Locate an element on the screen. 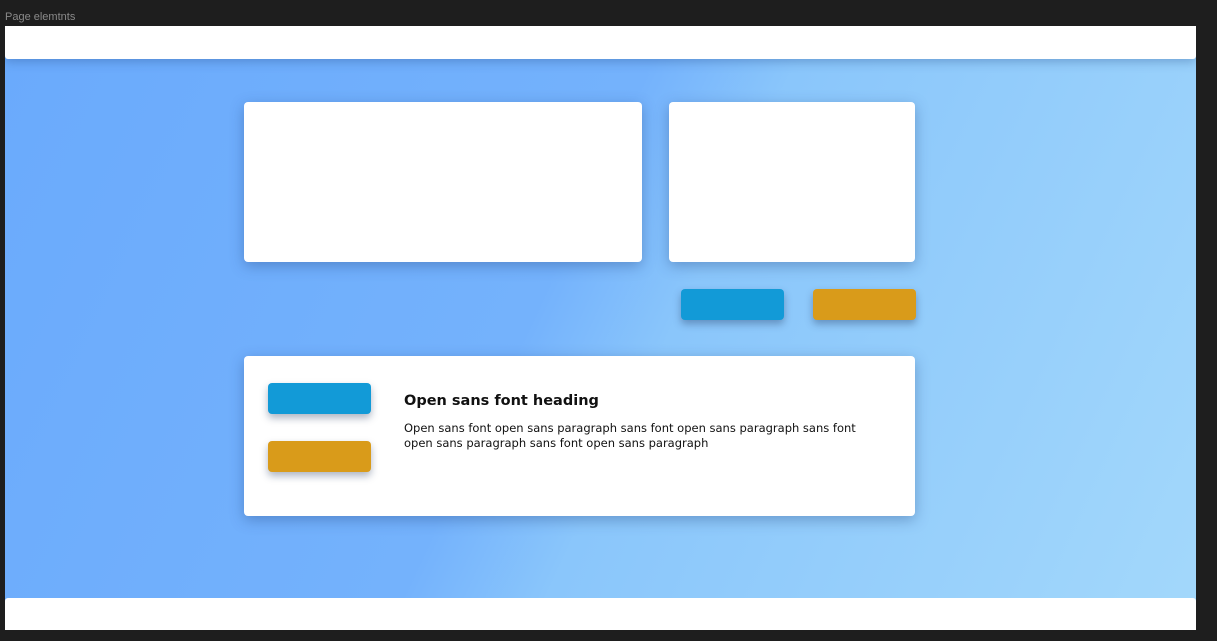 This screenshot has width=1217, height=641. small-card is located at coordinates (792, 182).